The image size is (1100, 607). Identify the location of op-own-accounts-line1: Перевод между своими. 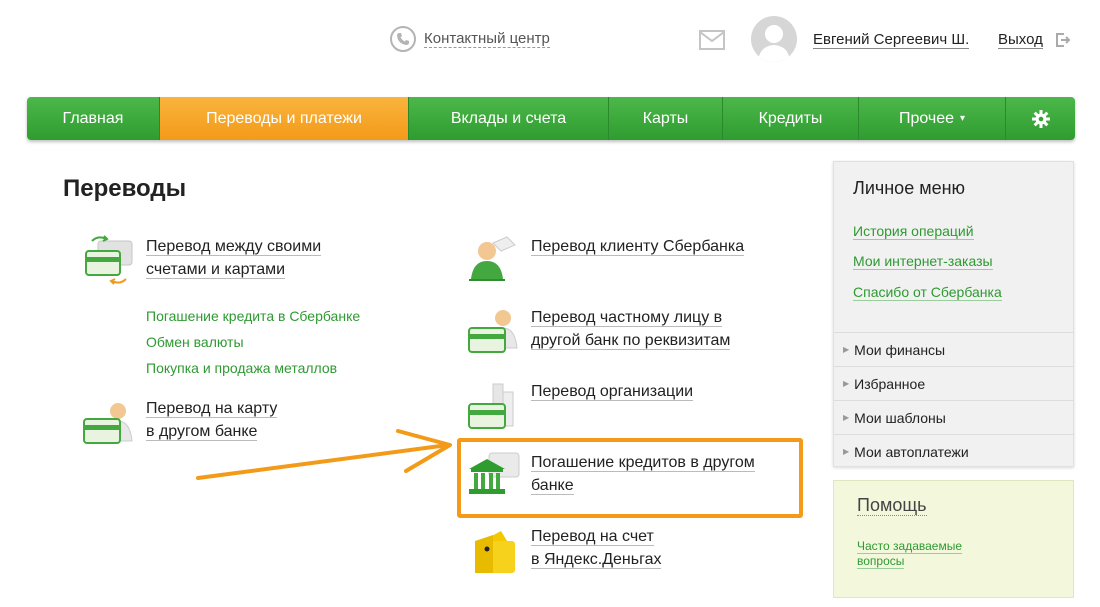
(234, 247).